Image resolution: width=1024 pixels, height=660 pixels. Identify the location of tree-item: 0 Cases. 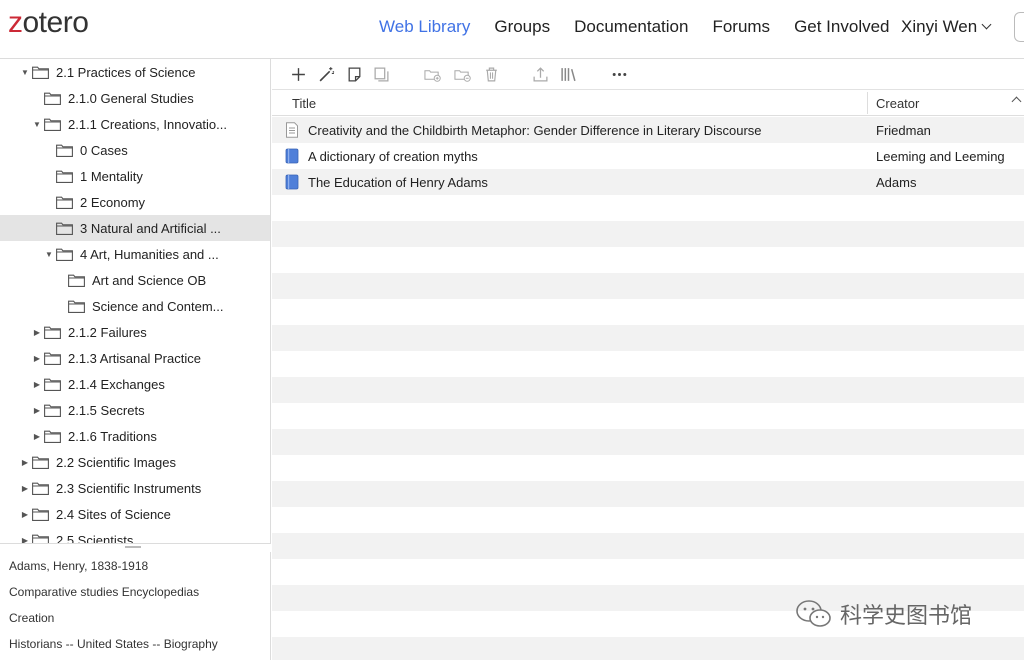
(135, 150).